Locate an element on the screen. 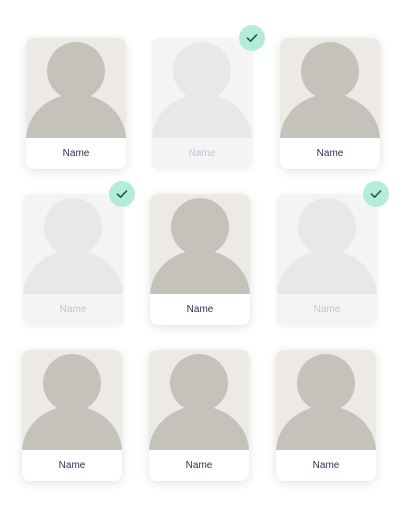 The height and width of the screenshot is (509, 411). profile-card-2: Name is located at coordinates (202, 103).